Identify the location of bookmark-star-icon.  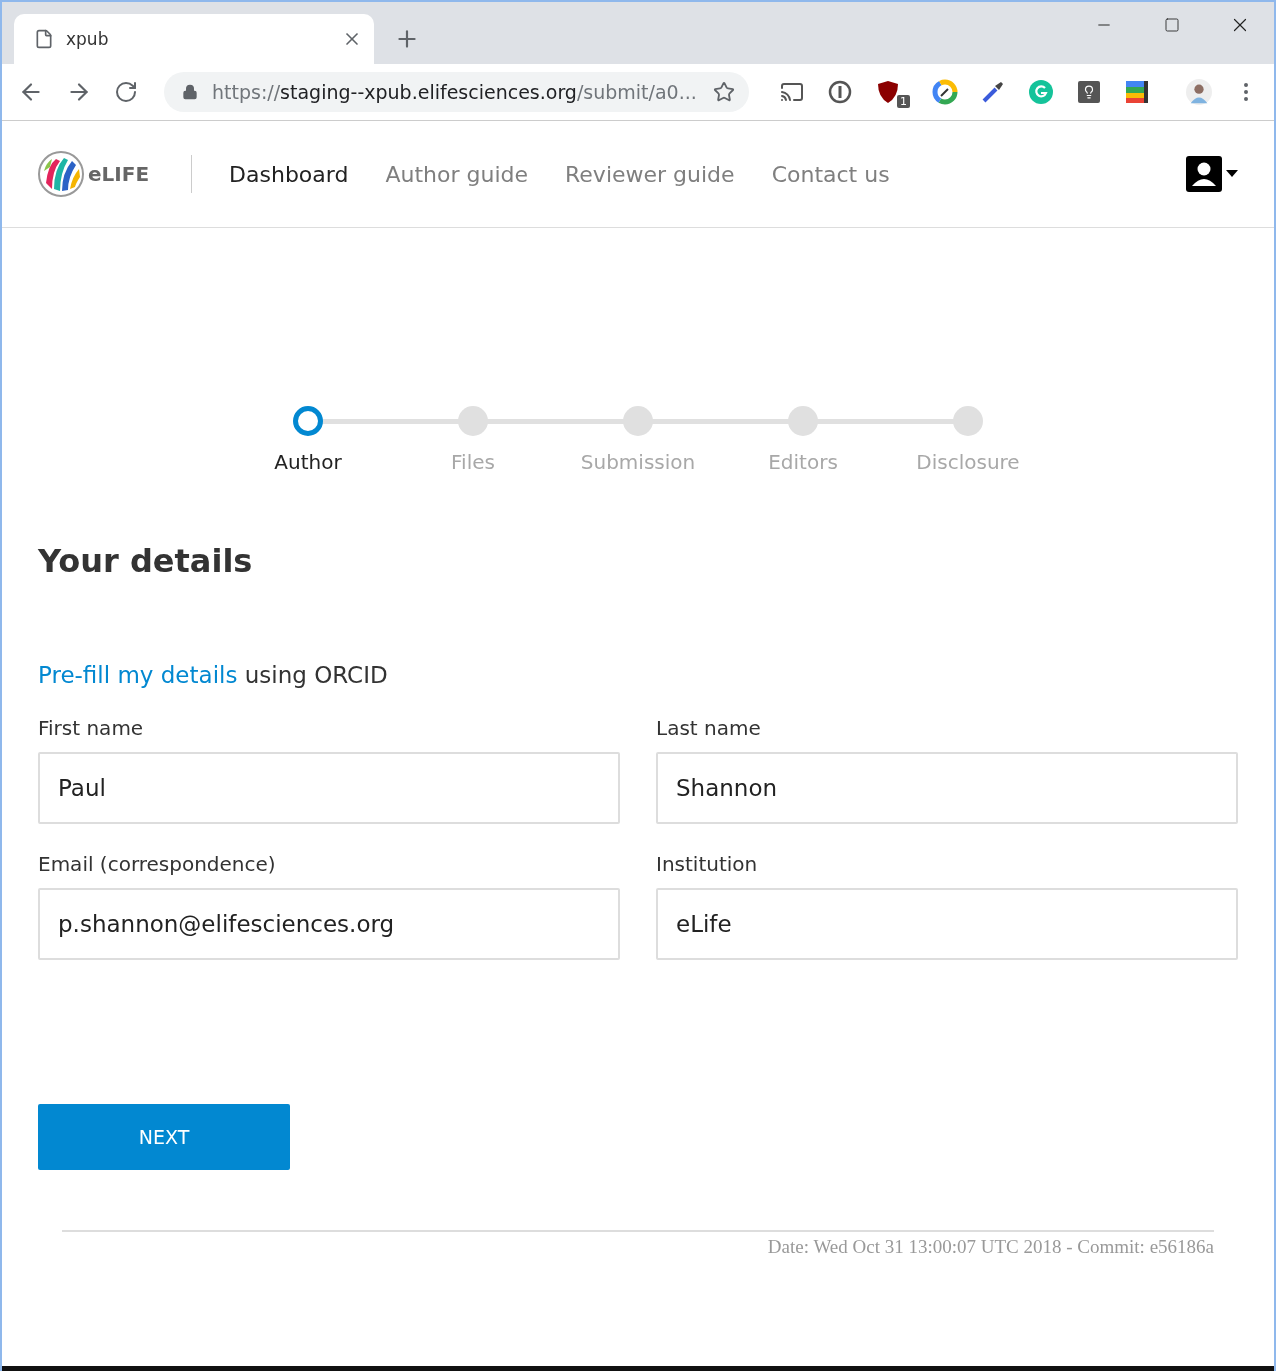
(724, 92).